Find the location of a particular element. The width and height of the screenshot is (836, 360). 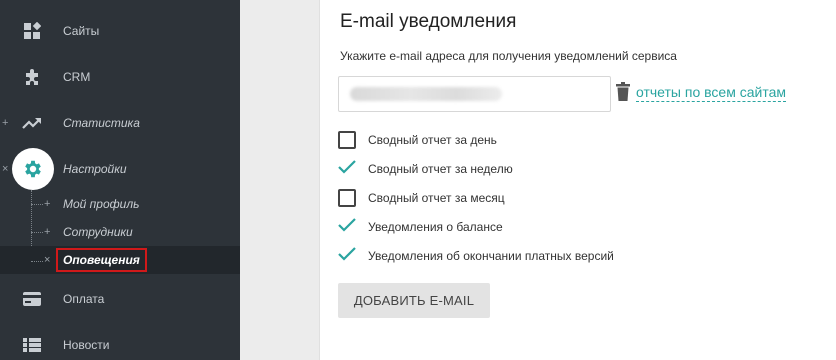

sidebar-item-label: Статистика is located at coordinates (101, 123).